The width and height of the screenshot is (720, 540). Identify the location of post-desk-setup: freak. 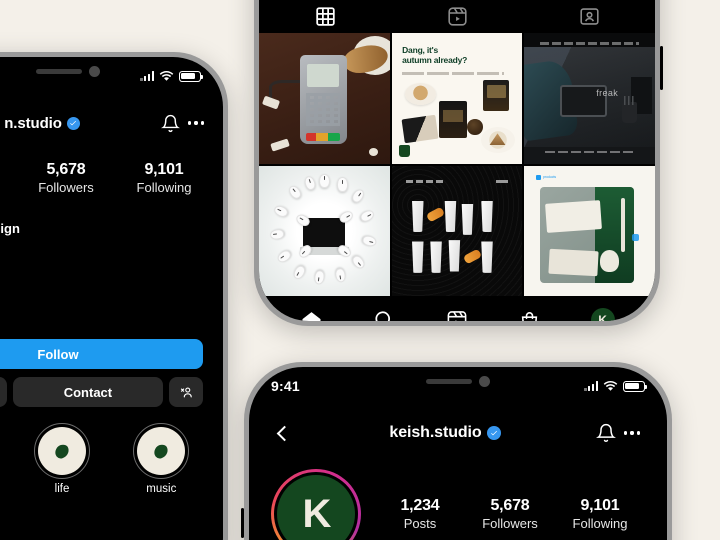
(589, 98).